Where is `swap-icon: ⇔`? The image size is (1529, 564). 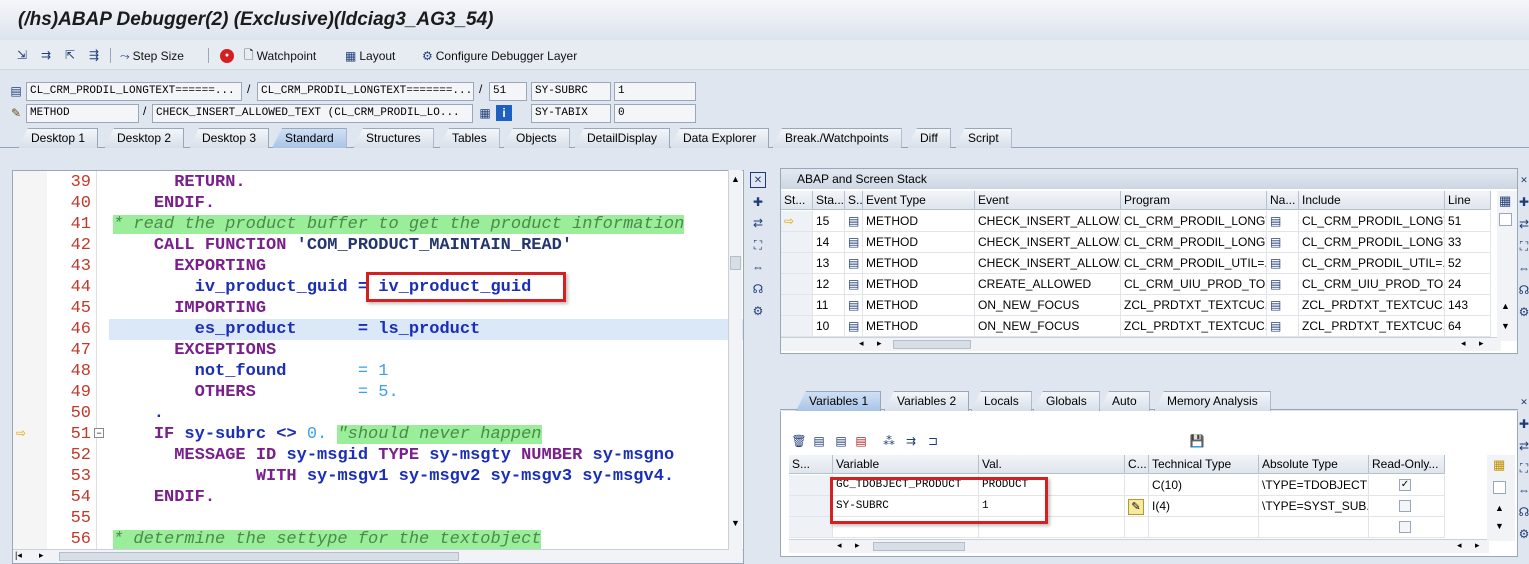
swap-icon: ⇔ is located at coordinates (758, 267).